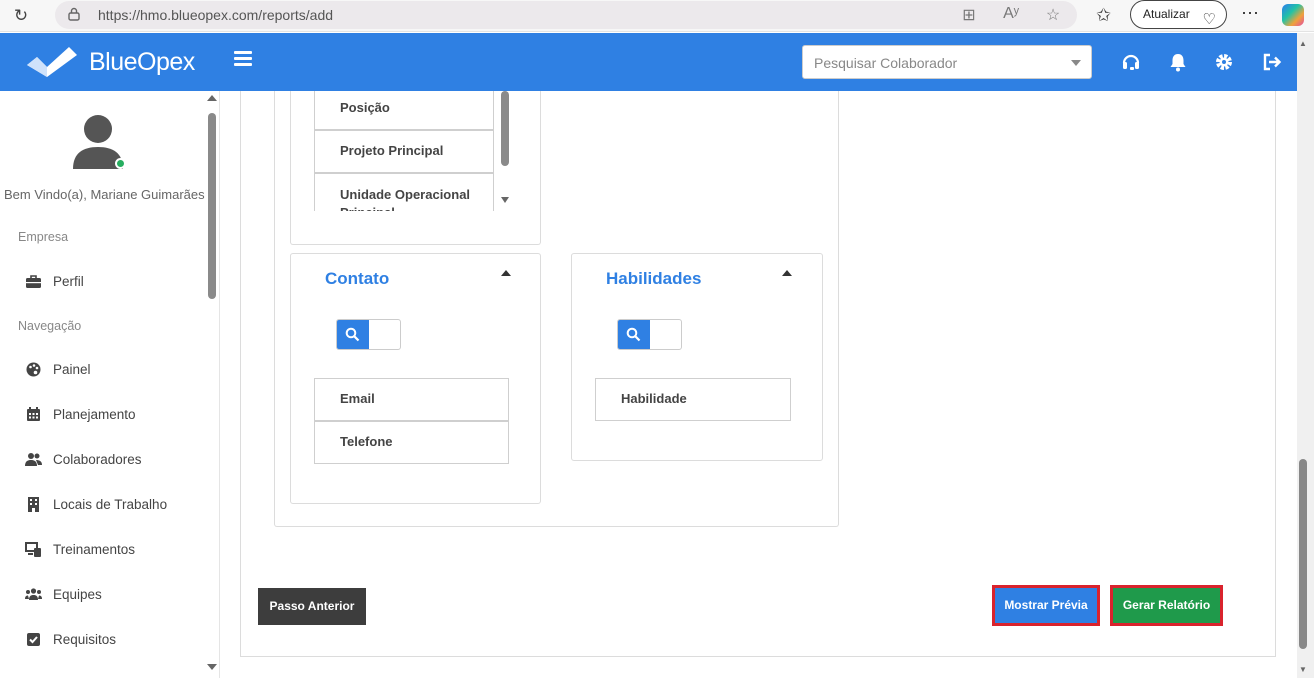 This screenshot has width=1314, height=678. I want to click on bell-icon, so click(1178, 62).